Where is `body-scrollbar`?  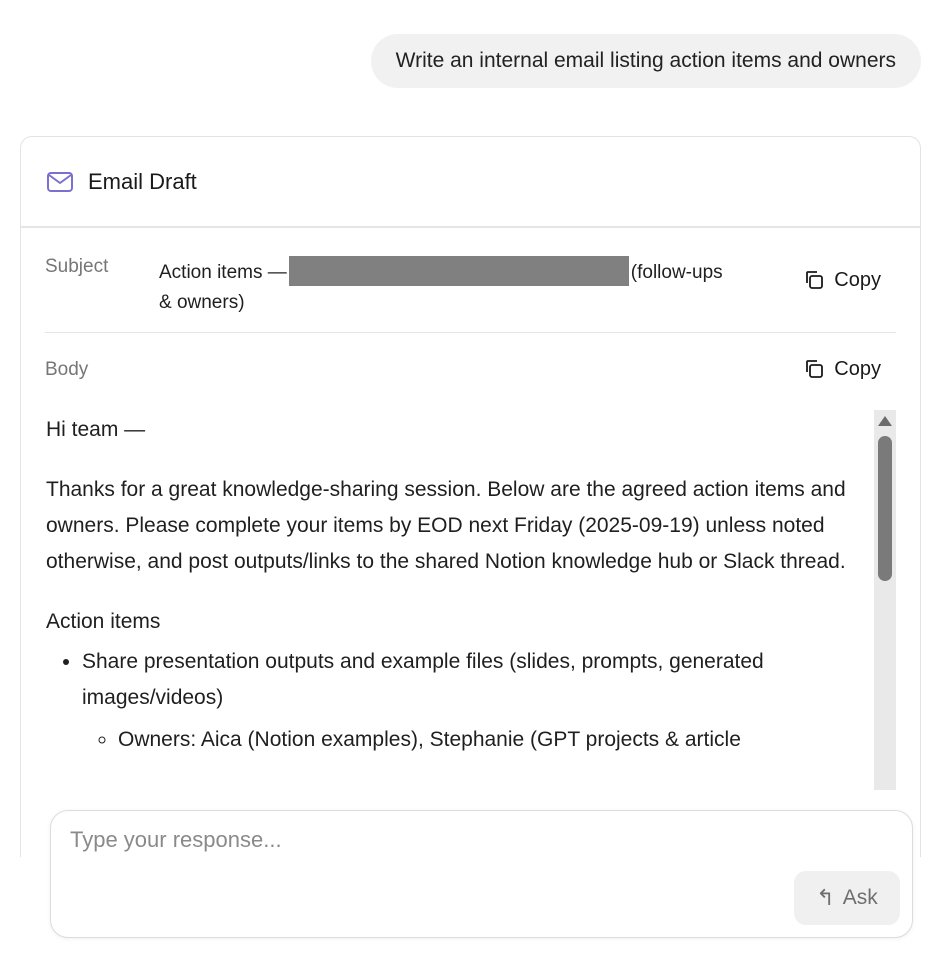
body-scrollbar is located at coordinates (885, 600).